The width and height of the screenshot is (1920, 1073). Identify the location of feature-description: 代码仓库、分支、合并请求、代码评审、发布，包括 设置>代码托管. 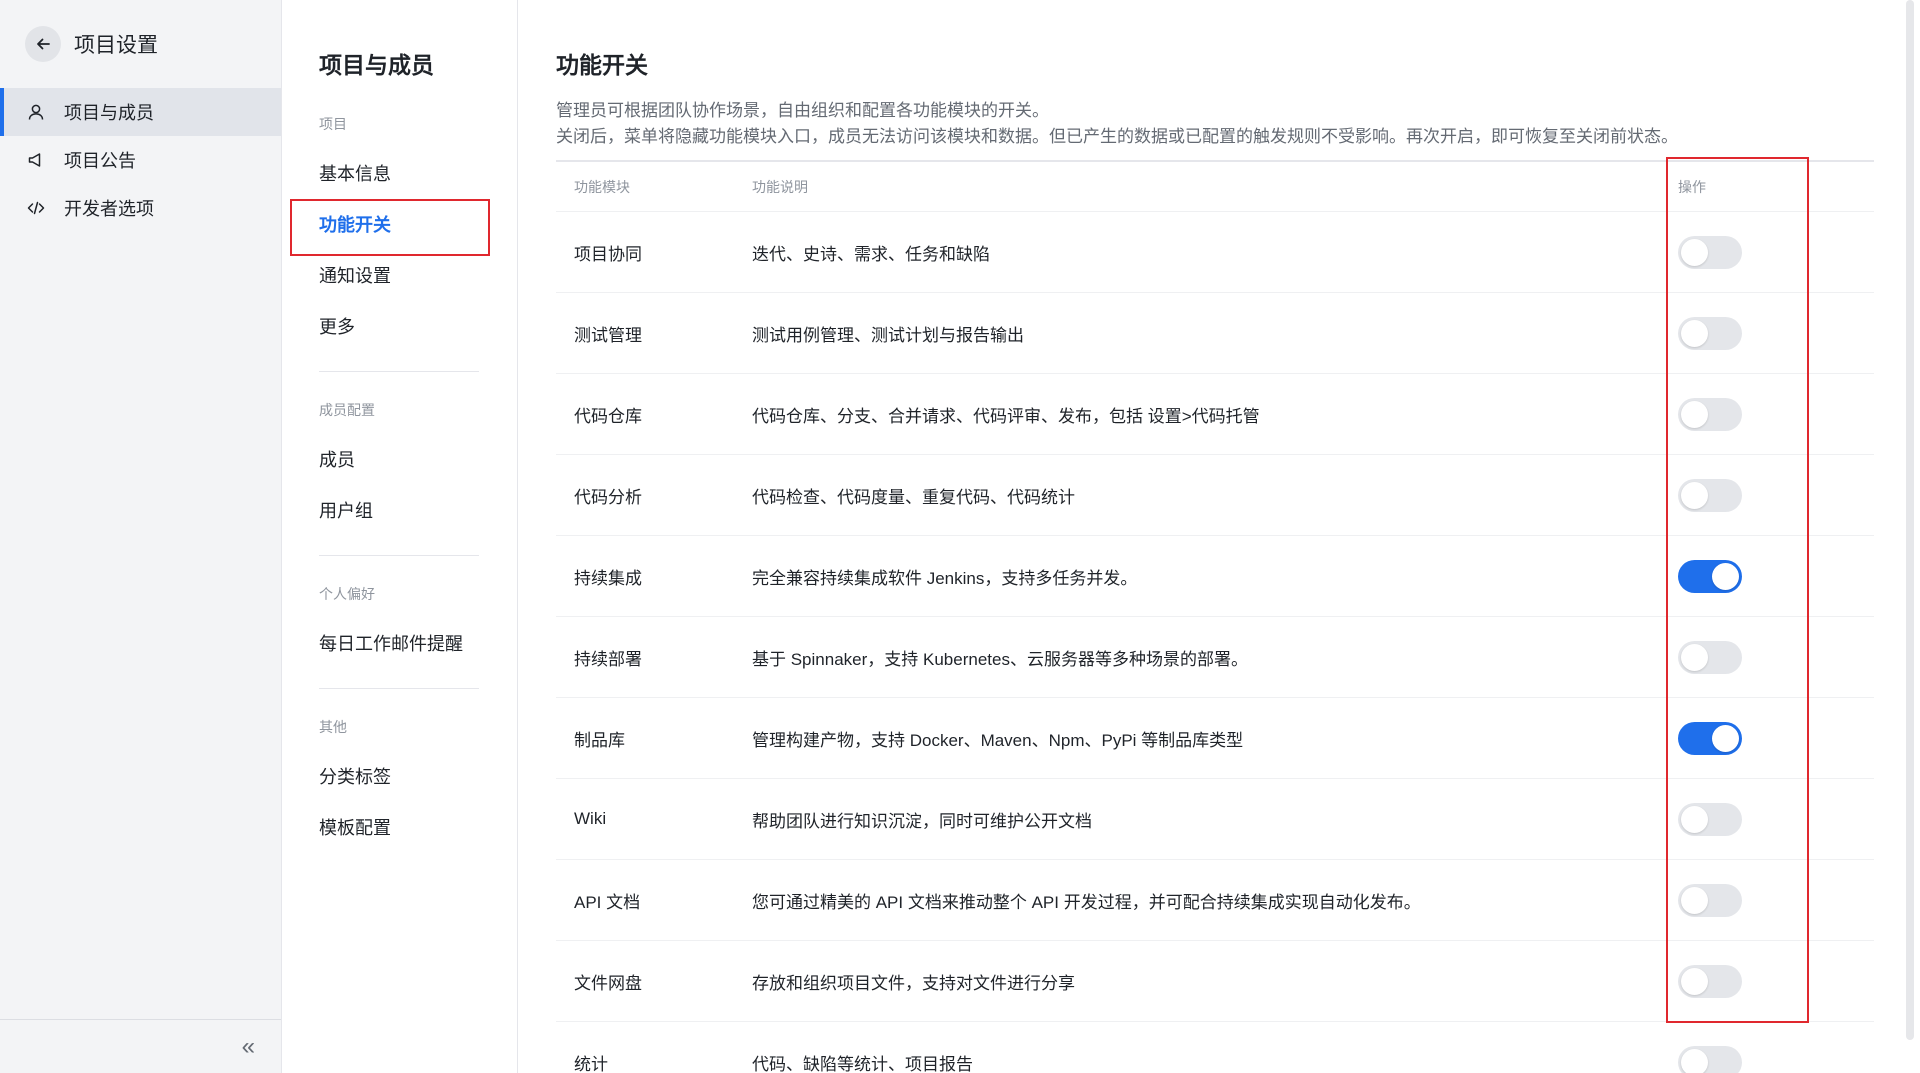
(1006, 416).